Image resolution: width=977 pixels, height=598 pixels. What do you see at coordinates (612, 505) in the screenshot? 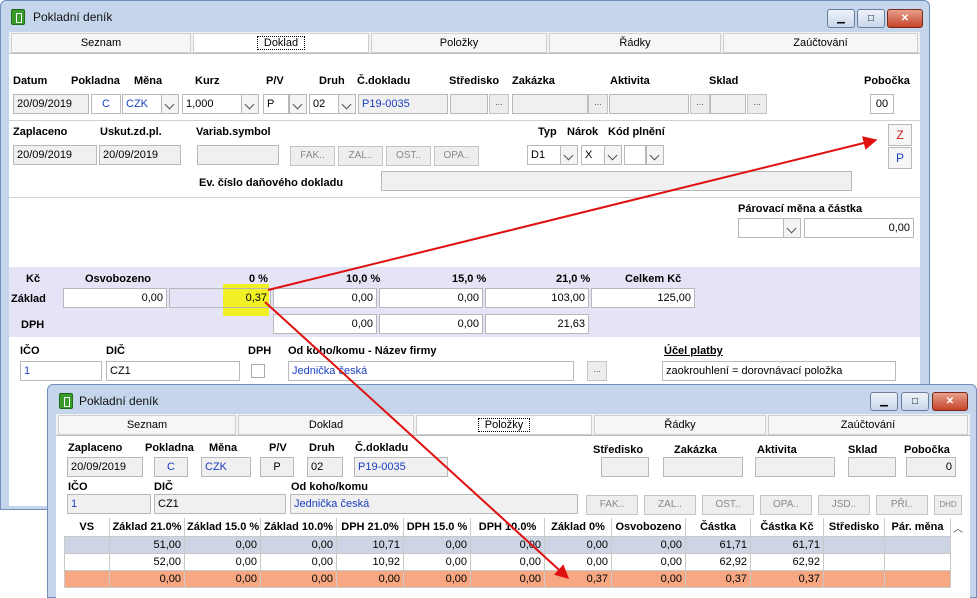
I see `fak-button: FAK..` at bounding box center [612, 505].